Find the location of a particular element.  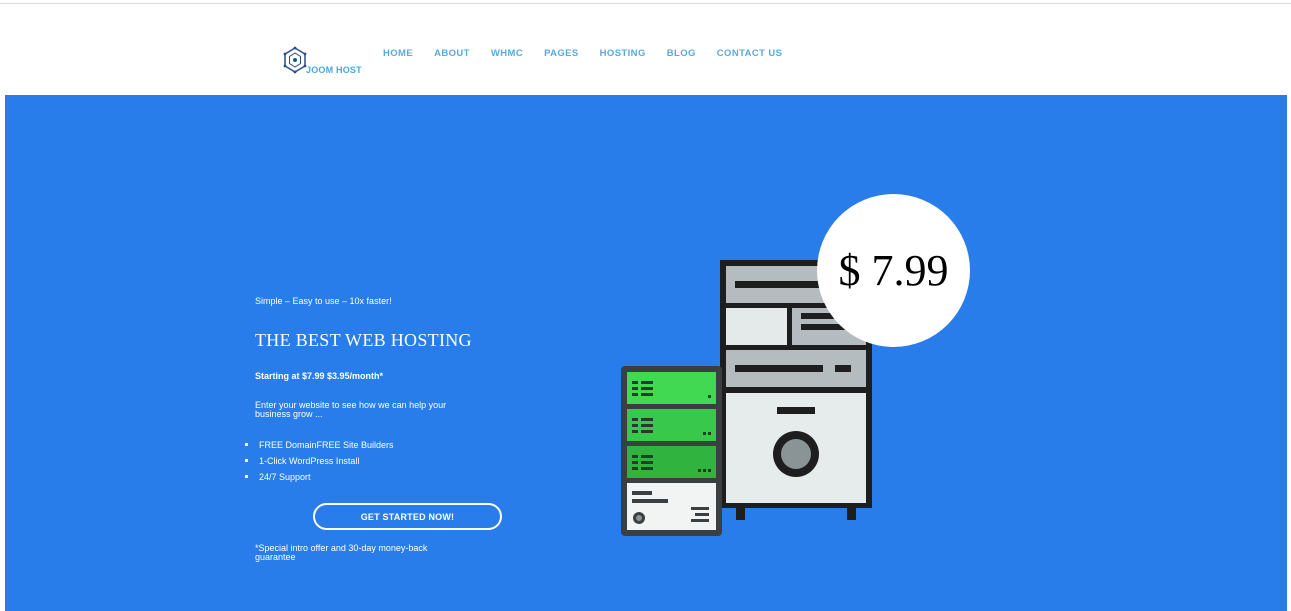

list-item: FREE DomainFREE Site Builders is located at coordinates (319, 447).